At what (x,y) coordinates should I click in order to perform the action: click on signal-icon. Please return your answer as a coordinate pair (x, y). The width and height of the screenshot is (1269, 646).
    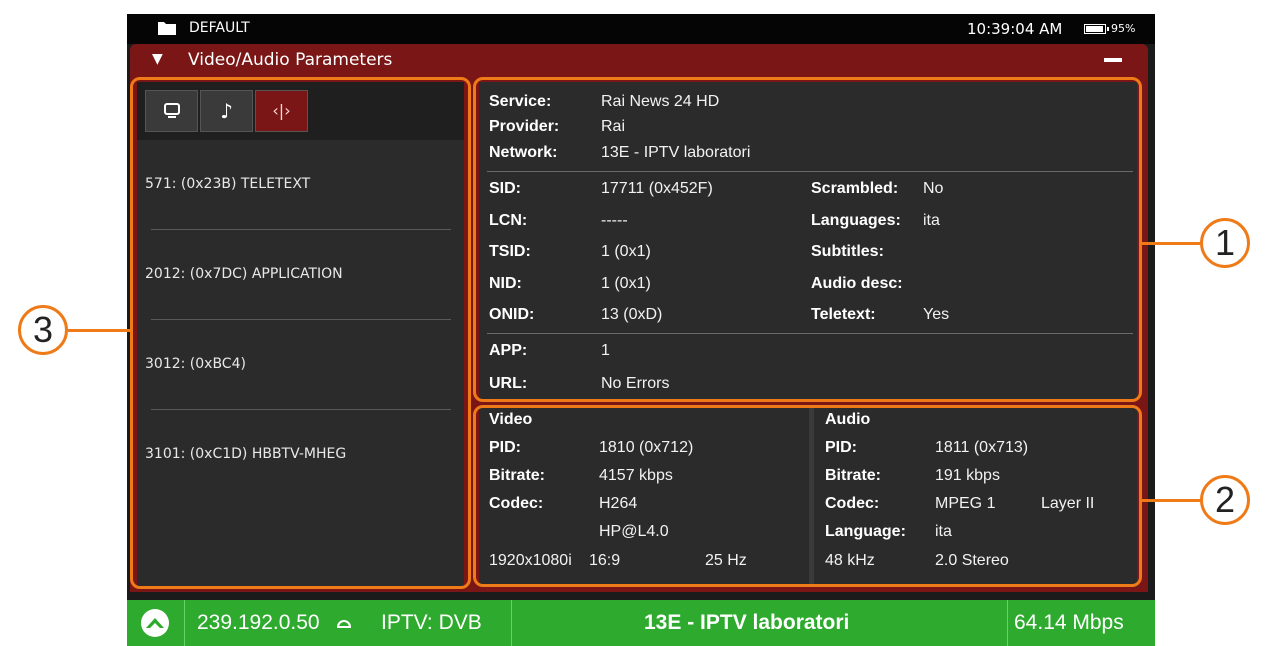
    Looking at the image, I should click on (344, 624).